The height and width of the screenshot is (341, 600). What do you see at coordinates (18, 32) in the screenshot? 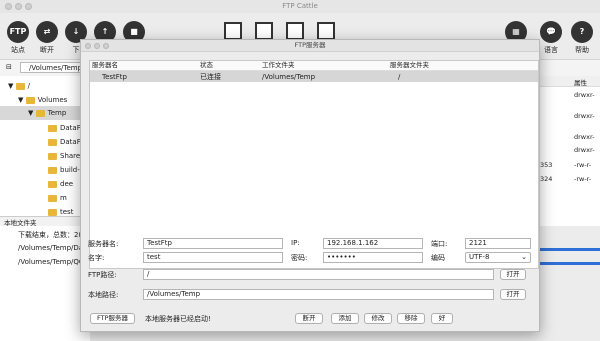
I see `ftp-icon: FTP` at bounding box center [18, 32].